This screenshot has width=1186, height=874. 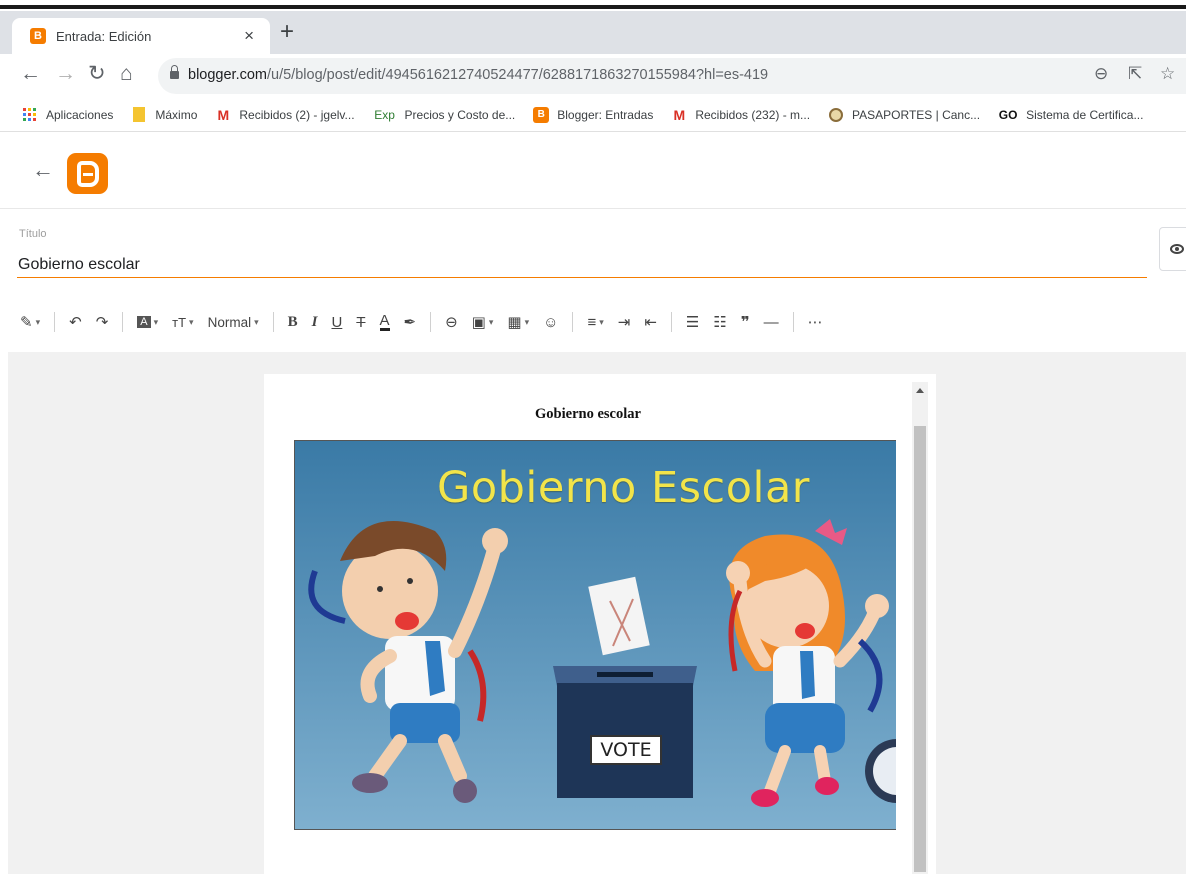 I want to click on blogger-logo-icon, so click(x=87, y=173).